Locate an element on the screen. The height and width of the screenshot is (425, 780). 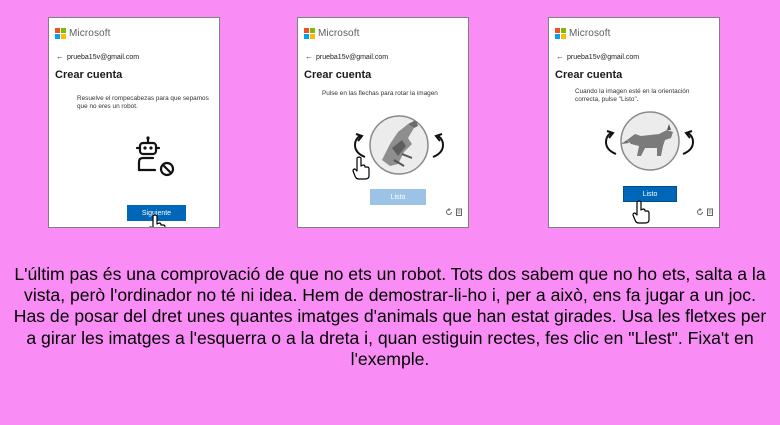
no-entry-icon is located at coordinates (167, 169).